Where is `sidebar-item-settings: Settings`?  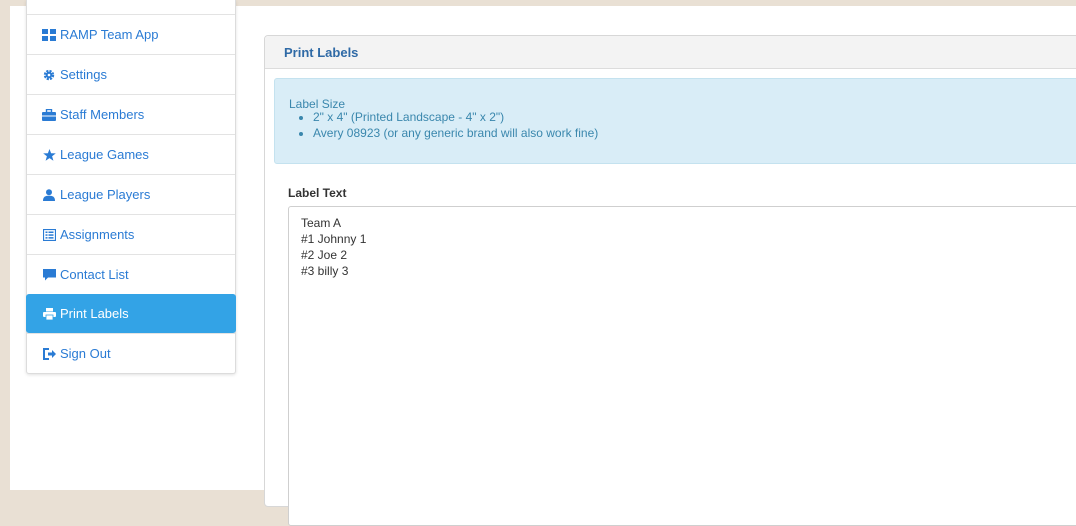
sidebar-item-settings: Settings is located at coordinates (131, 74).